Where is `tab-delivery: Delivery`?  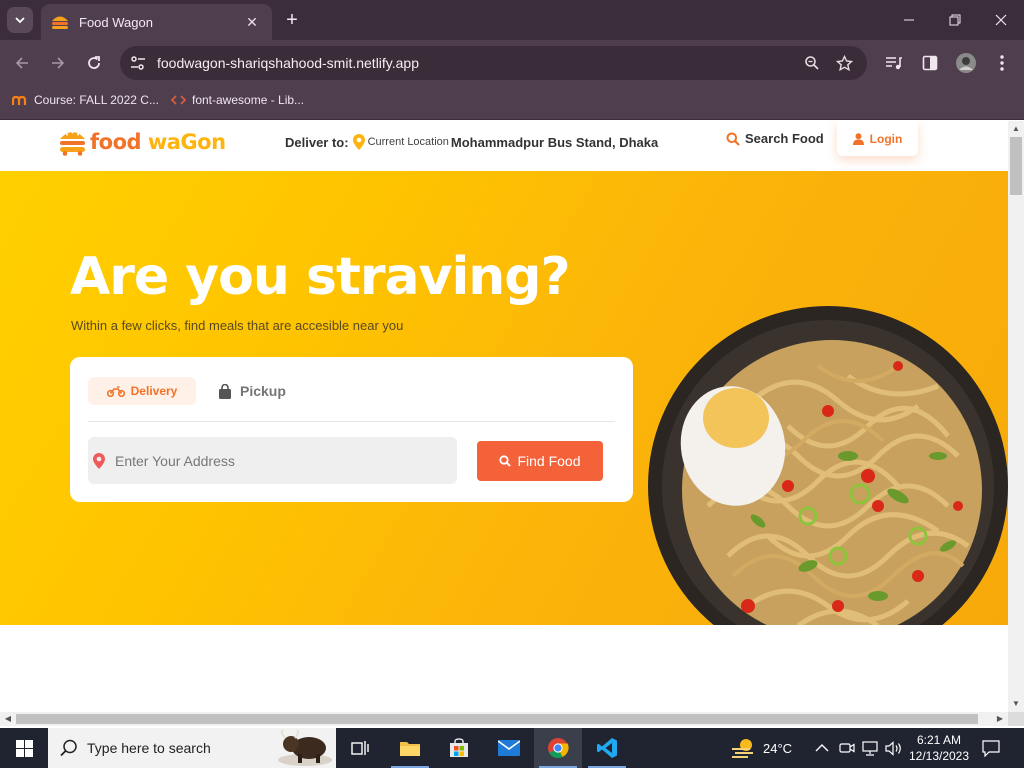 tab-delivery: Delivery is located at coordinates (142, 391).